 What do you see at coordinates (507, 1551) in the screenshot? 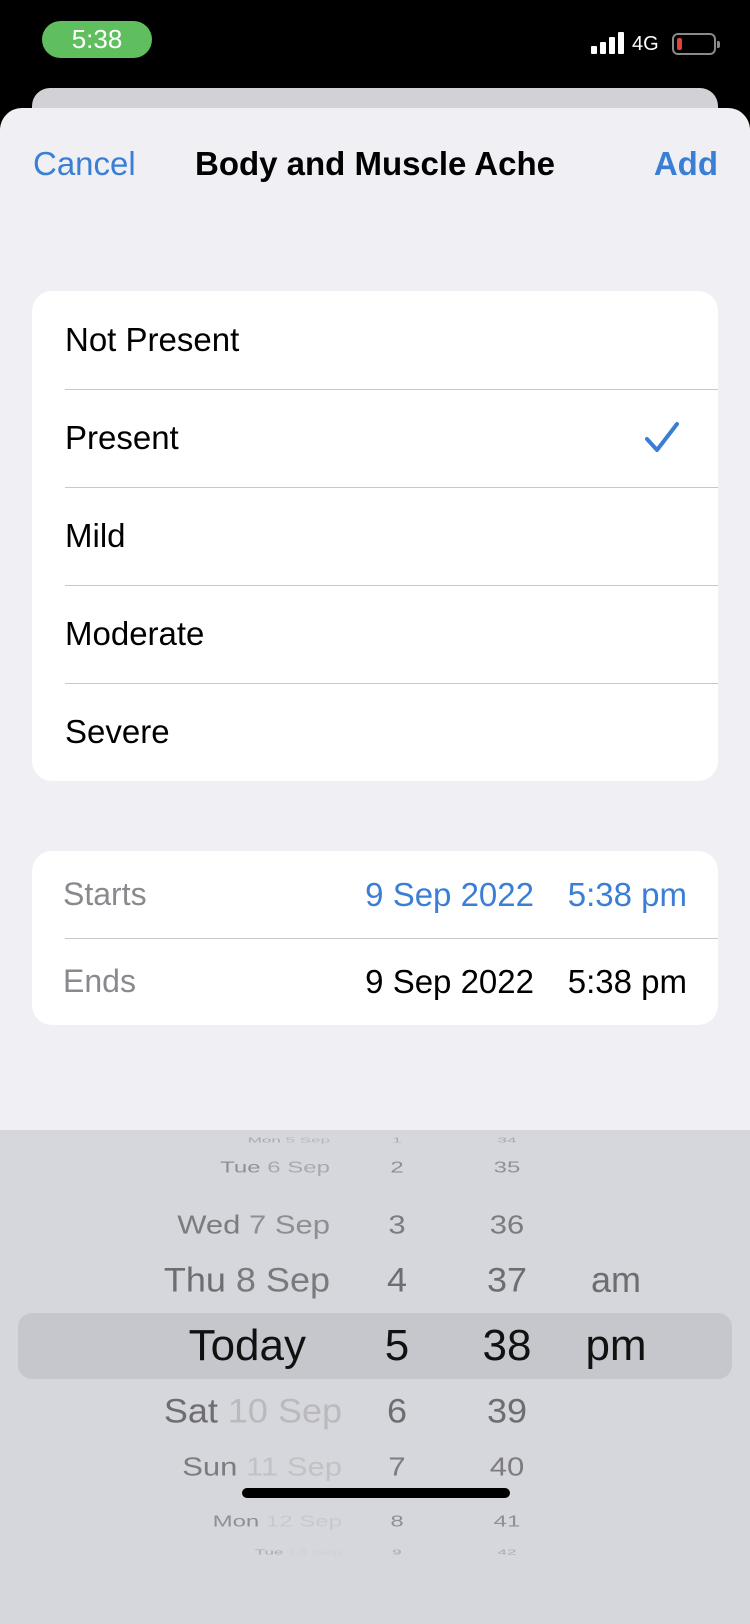
I see `picker-minute-item: 42` at bounding box center [507, 1551].